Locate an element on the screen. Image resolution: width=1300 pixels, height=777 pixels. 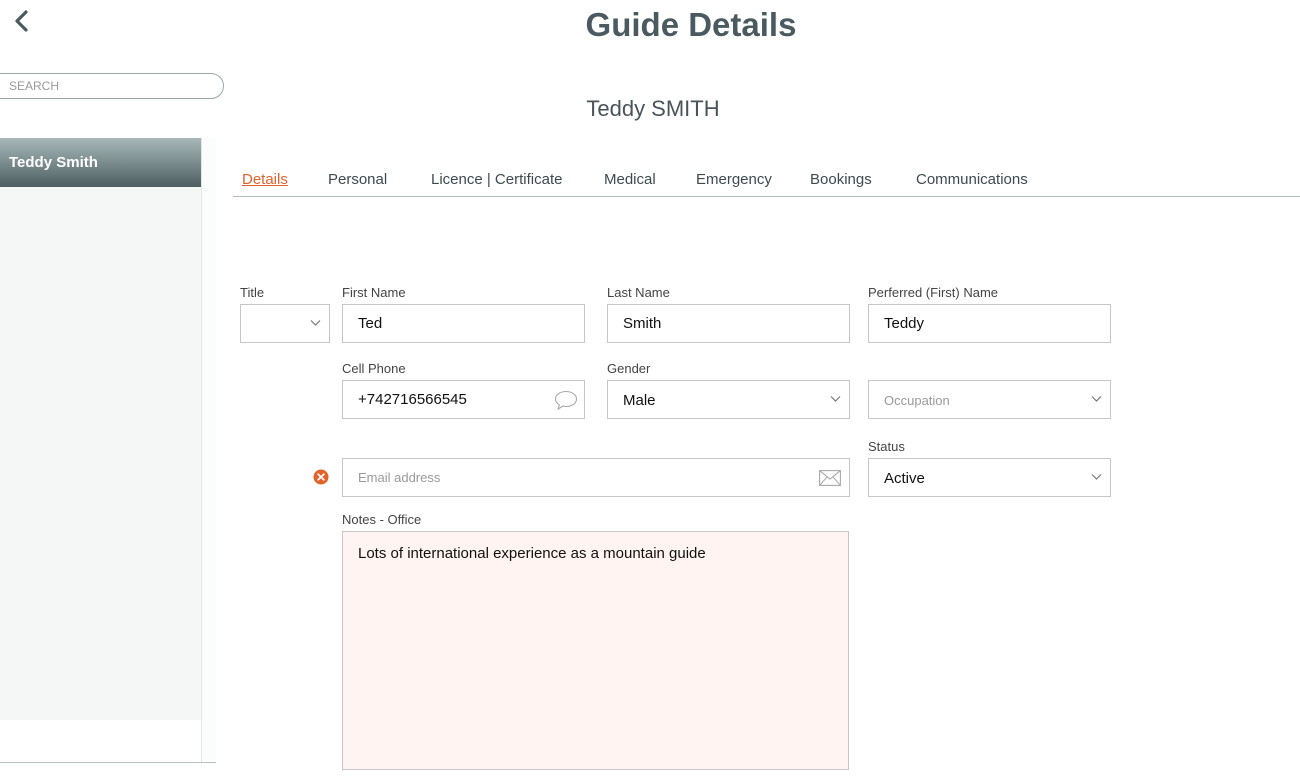
tab-bookings: Bookings is located at coordinates (841, 179).